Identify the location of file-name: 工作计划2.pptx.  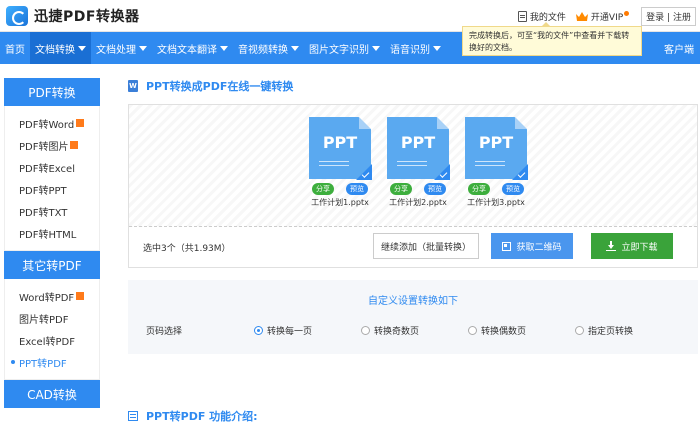
(418, 202).